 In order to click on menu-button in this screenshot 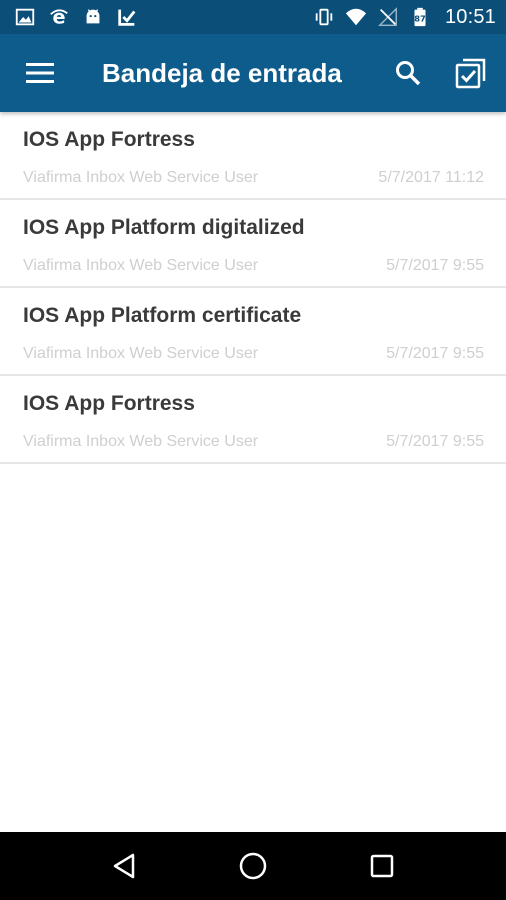, I will do `click(40, 73)`.